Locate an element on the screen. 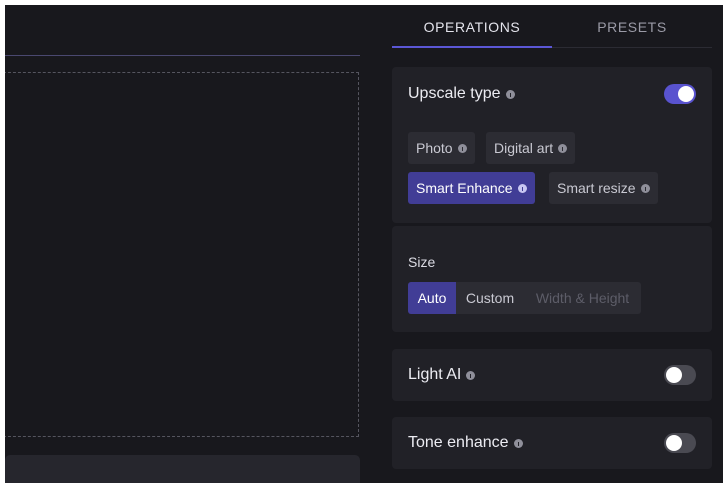 The image size is (728, 488). light-ai-heading: Light AI is located at coordinates (442, 375).